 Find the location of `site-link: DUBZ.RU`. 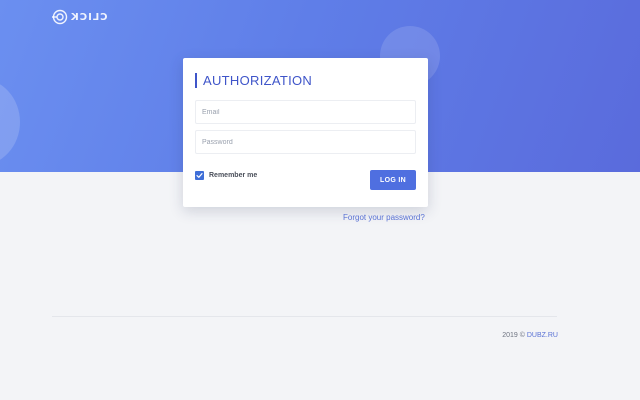

site-link: DUBZ.RU is located at coordinates (542, 335).